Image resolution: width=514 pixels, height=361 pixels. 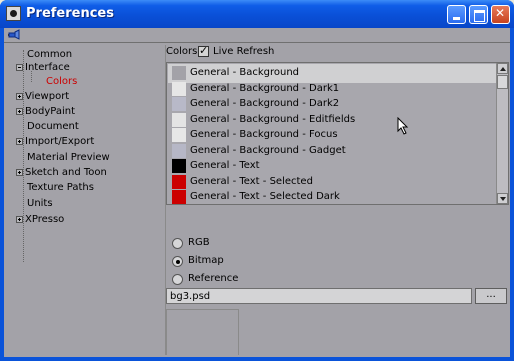 I want to click on bitmap-preview, so click(x=202, y=332).